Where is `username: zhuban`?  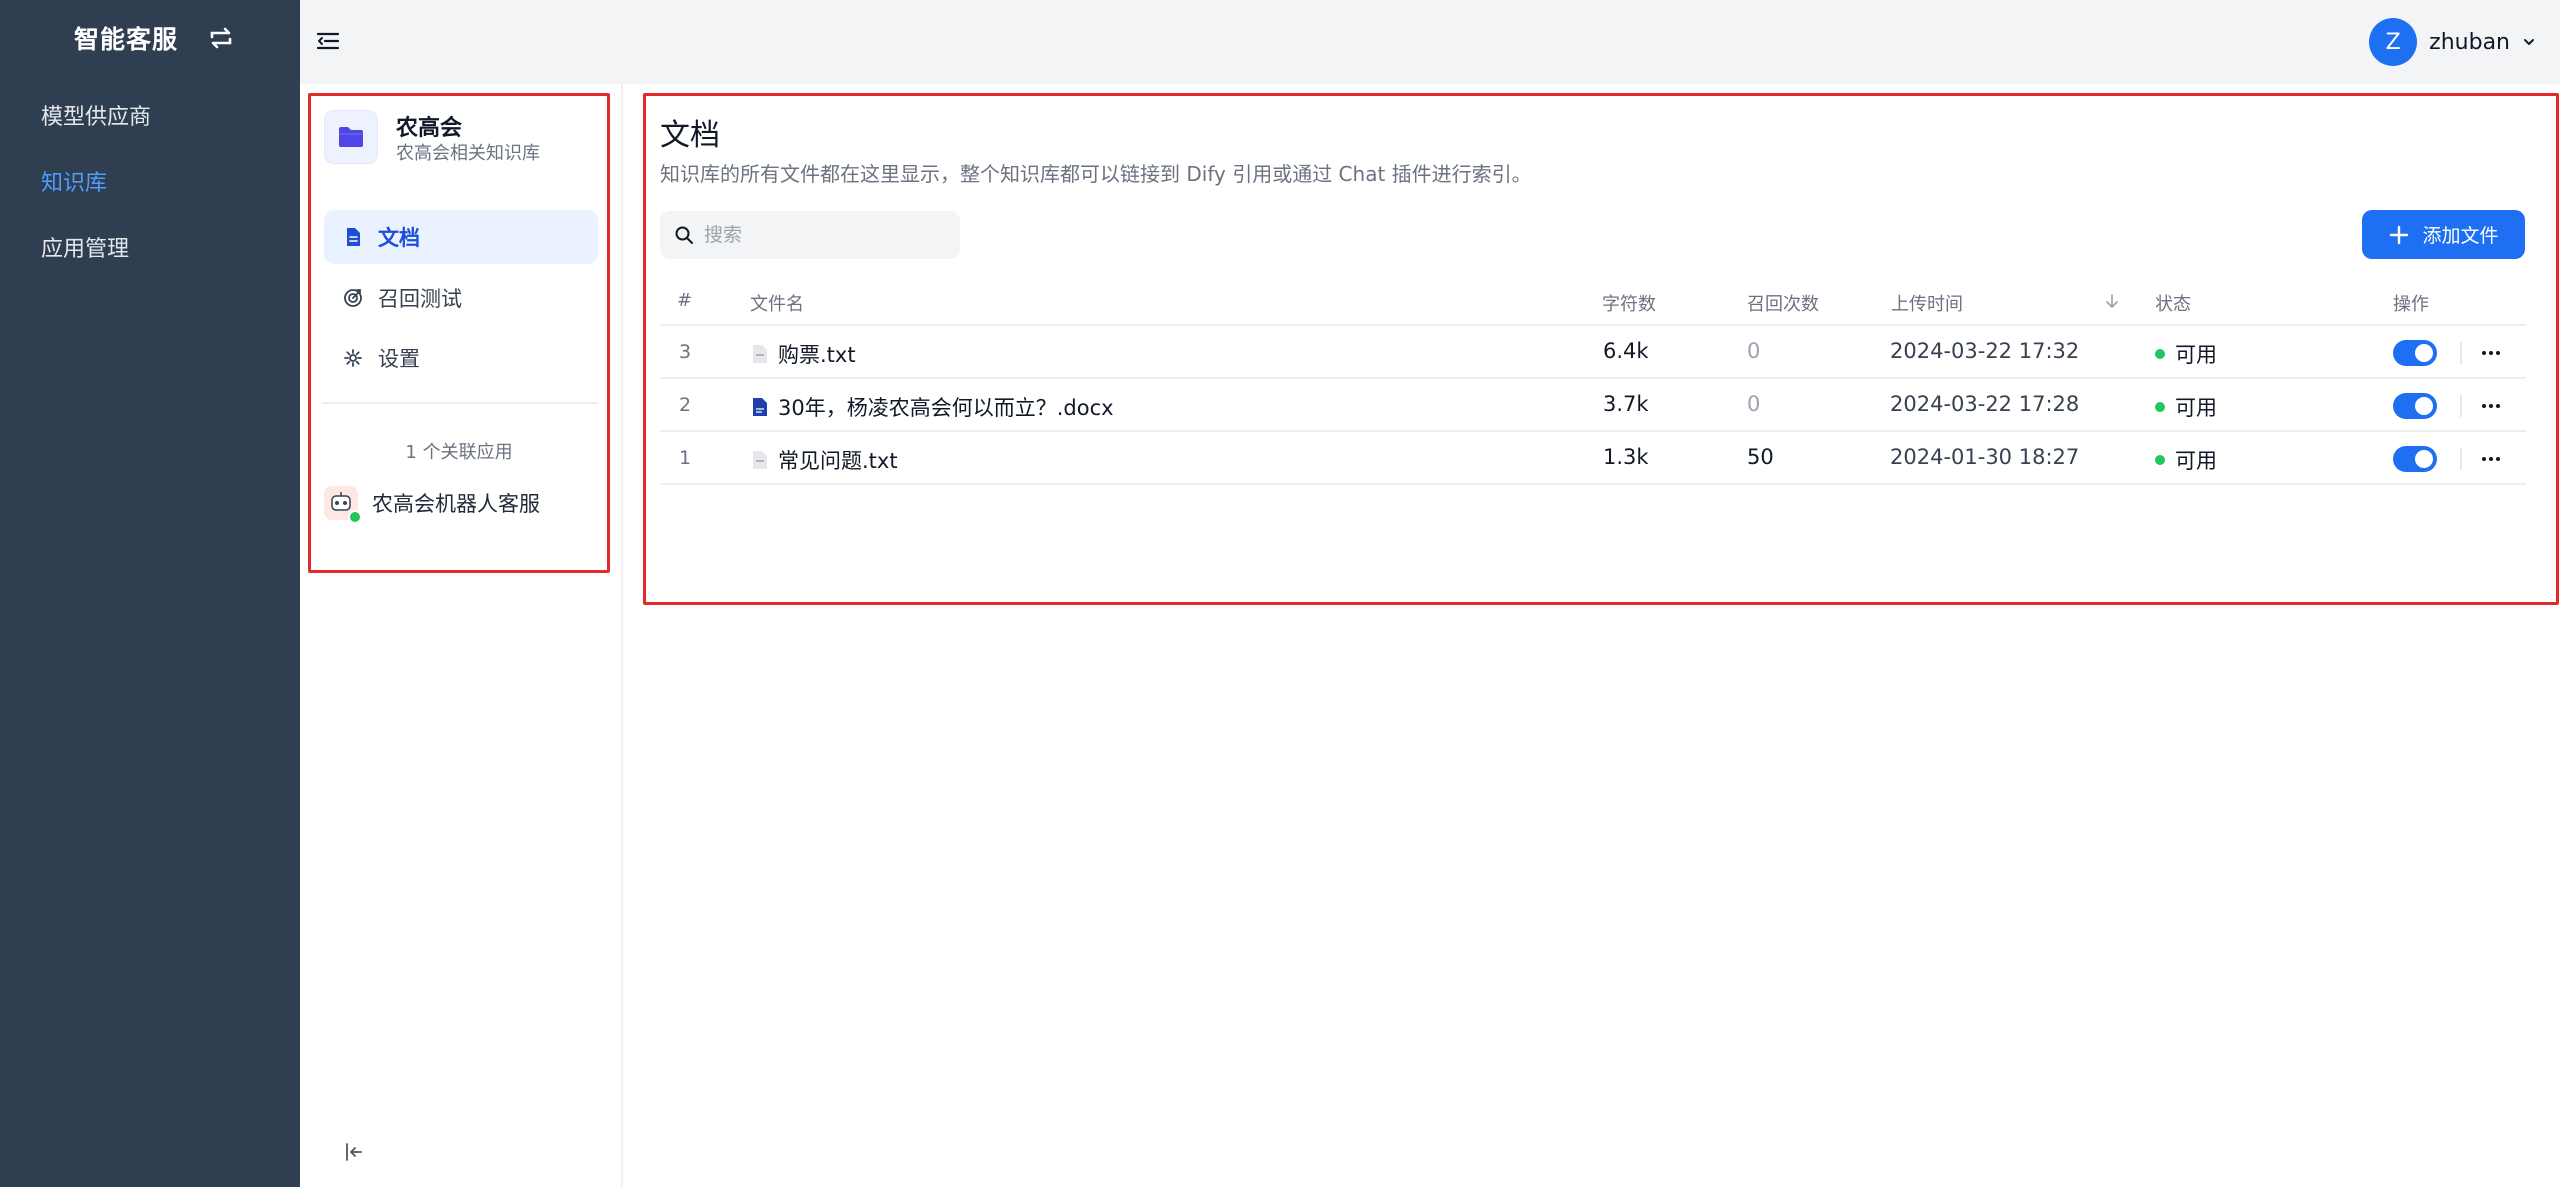
username: zhuban is located at coordinates (2469, 42).